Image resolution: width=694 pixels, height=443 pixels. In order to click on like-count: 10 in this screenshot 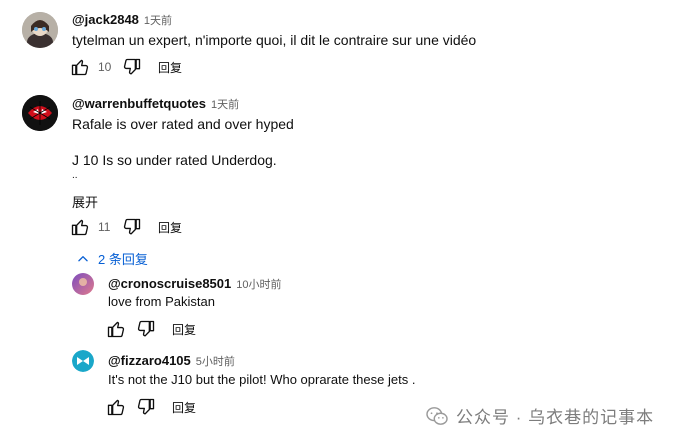, I will do `click(105, 67)`.